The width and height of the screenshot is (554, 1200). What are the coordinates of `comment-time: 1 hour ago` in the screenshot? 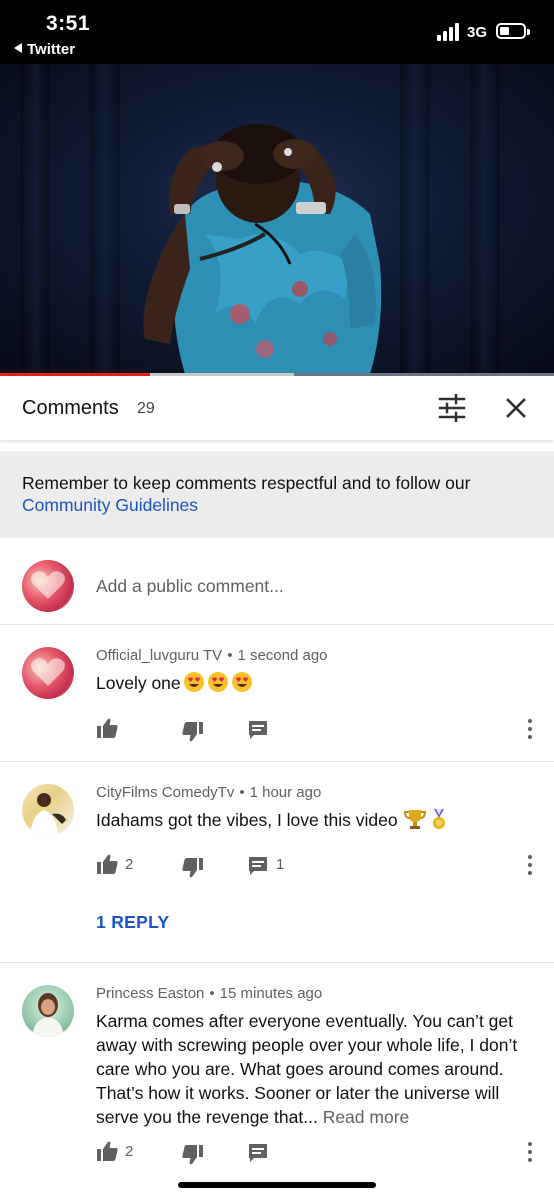 It's located at (285, 792).